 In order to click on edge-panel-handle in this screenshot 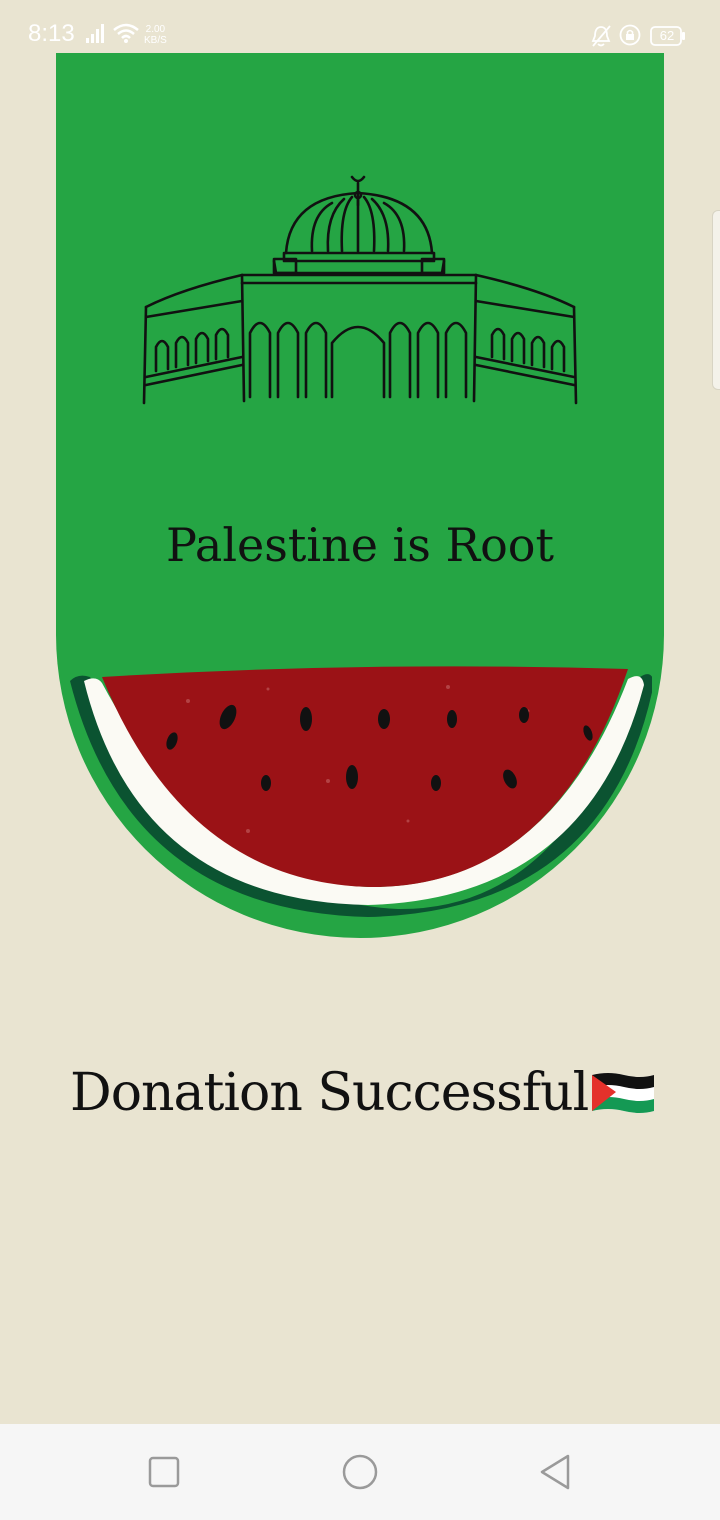, I will do `click(716, 300)`.